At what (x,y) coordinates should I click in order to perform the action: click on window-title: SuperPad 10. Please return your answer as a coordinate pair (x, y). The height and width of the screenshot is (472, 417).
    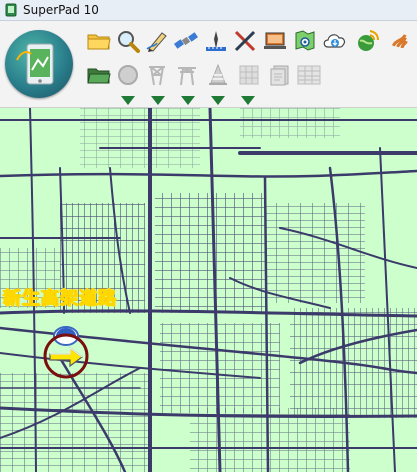
    Looking at the image, I should click on (61, 10).